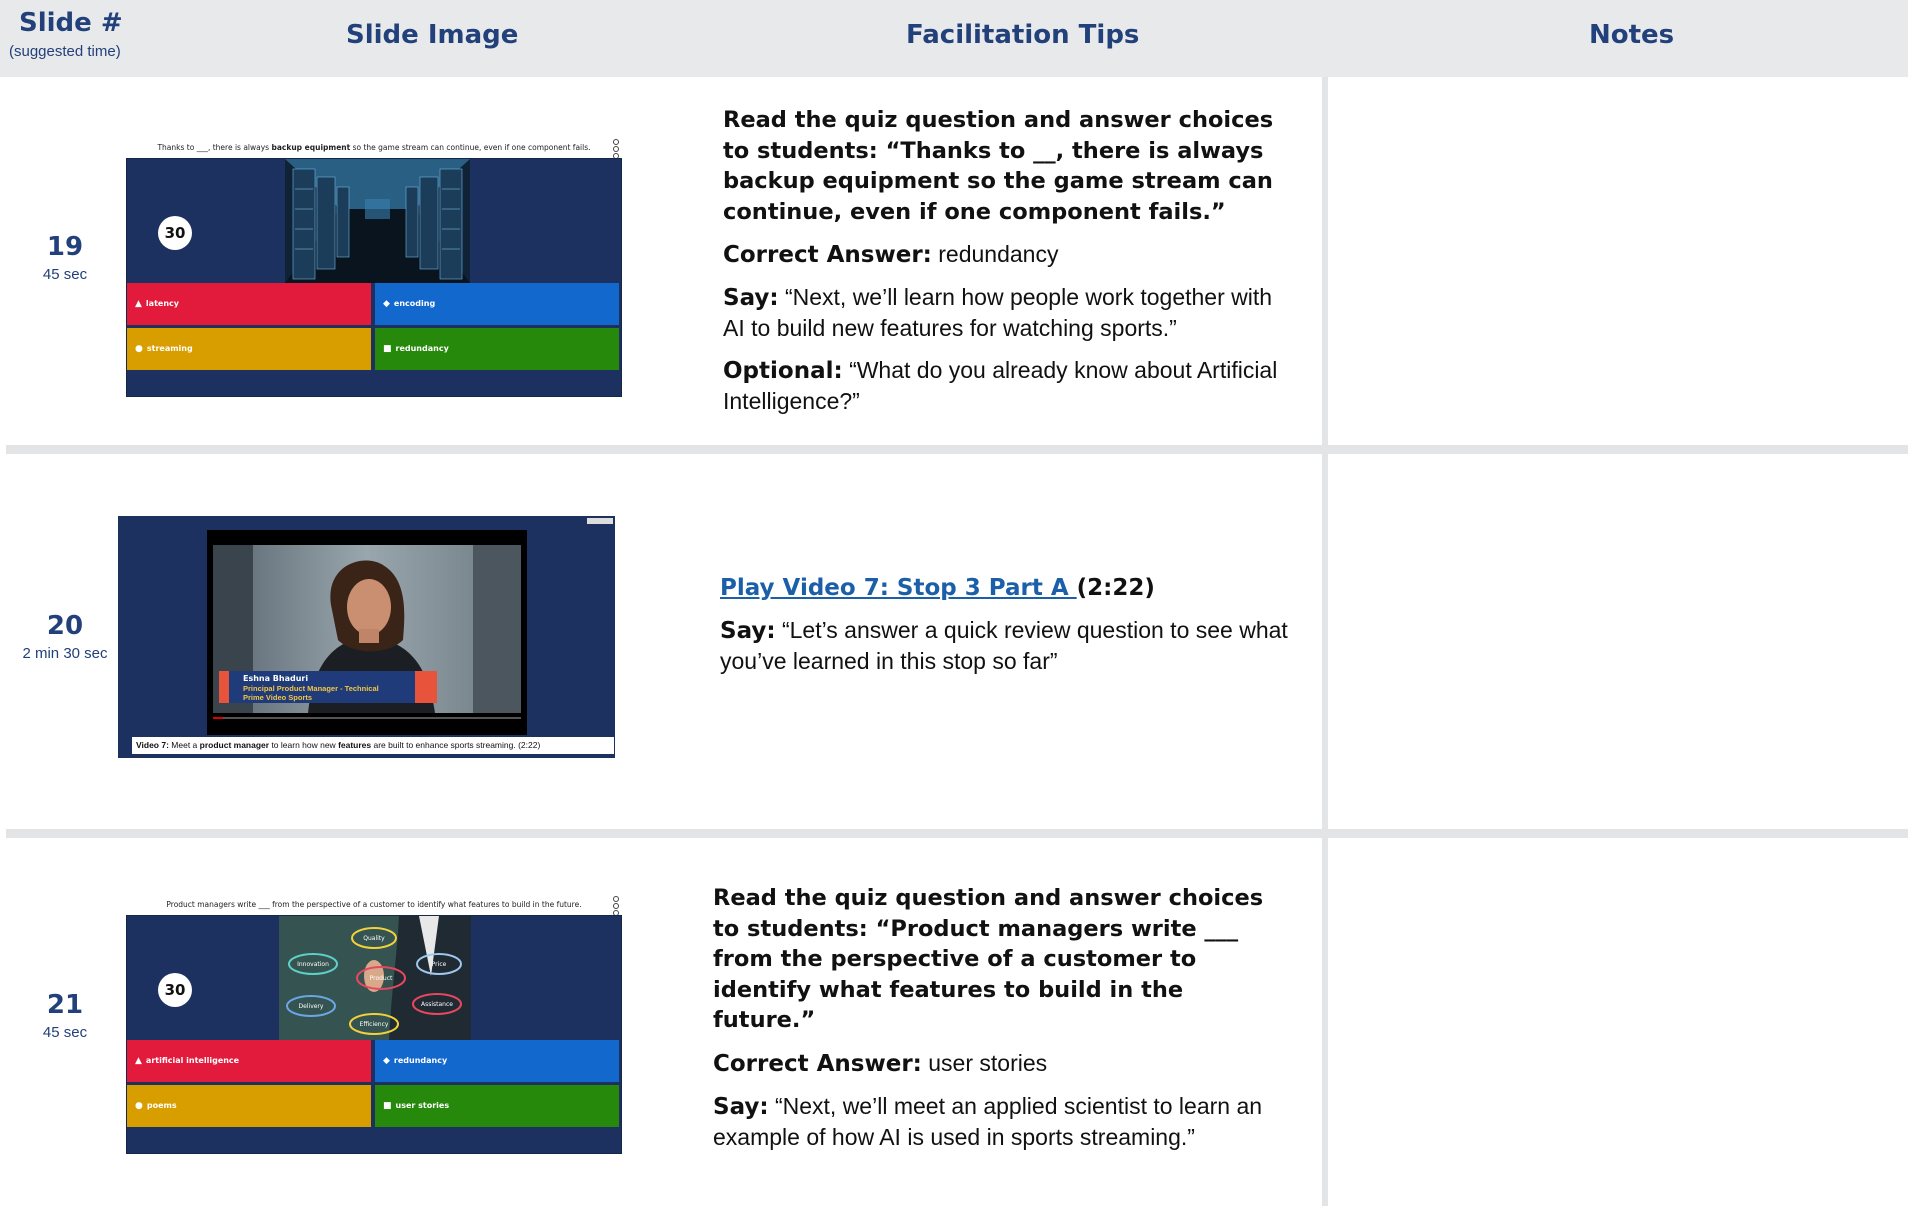 The height and width of the screenshot is (1206, 1908). Describe the element at coordinates (381, 978) in the screenshot. I see `diagram-label: Product` at that location.